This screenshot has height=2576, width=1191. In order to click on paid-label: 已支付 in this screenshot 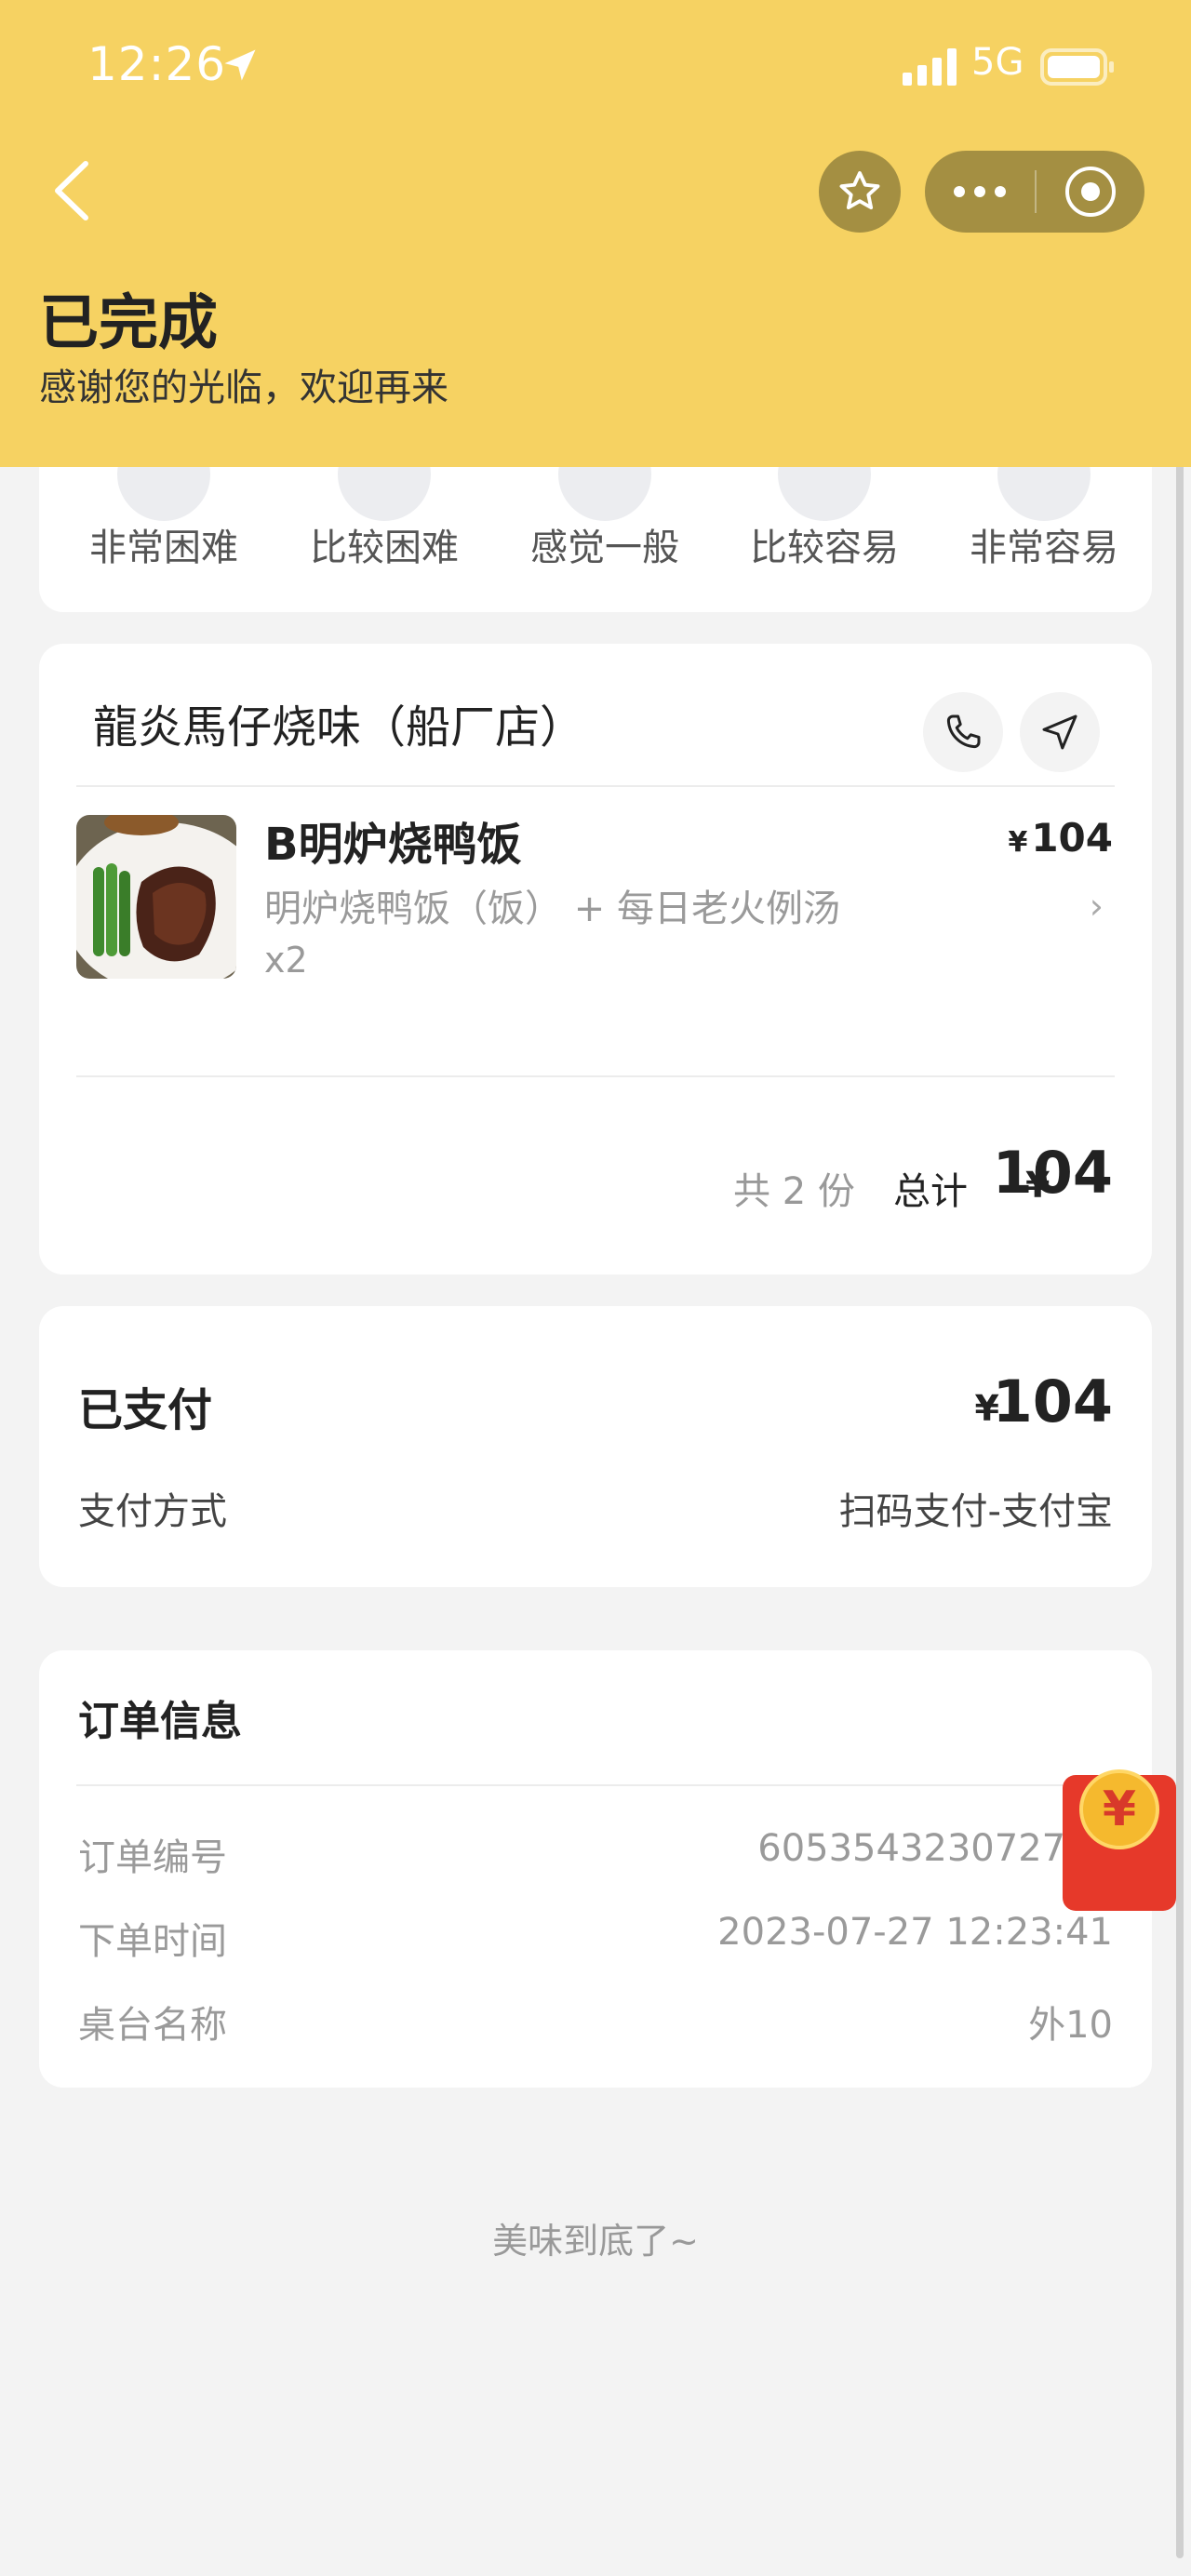, I will do `click(145, 1410)`.